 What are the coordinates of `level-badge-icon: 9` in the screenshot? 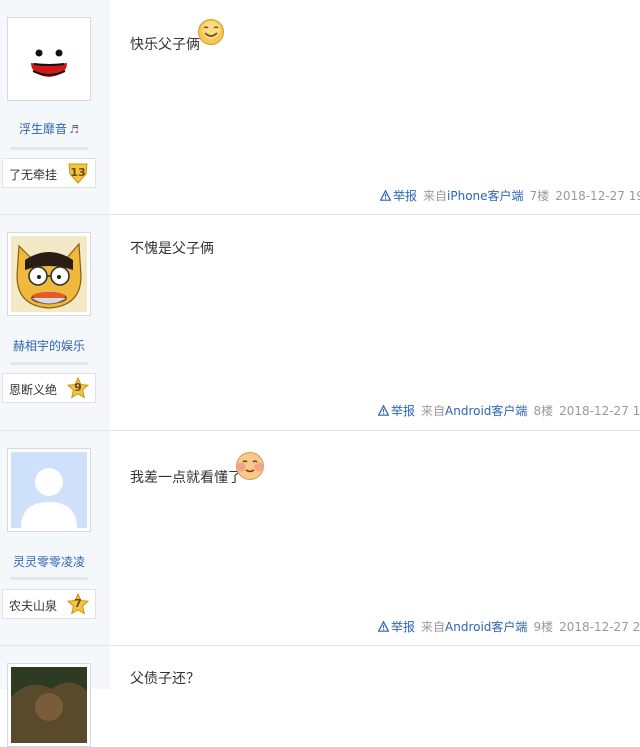 It's located at (78, 388).